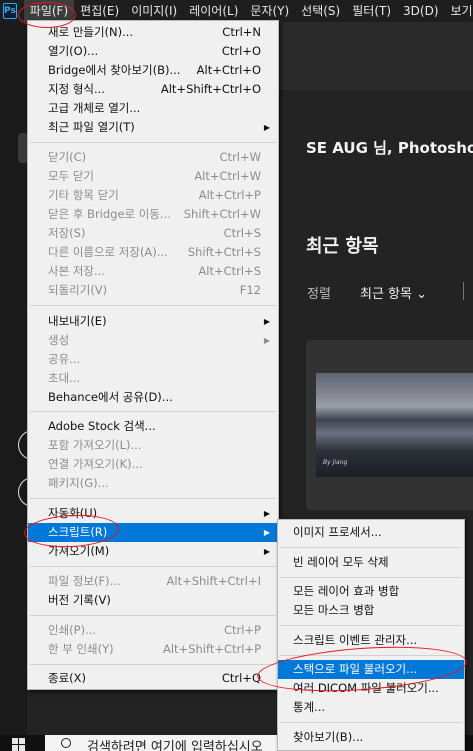  I want to click on windows-start-icon, so click(19, 744).